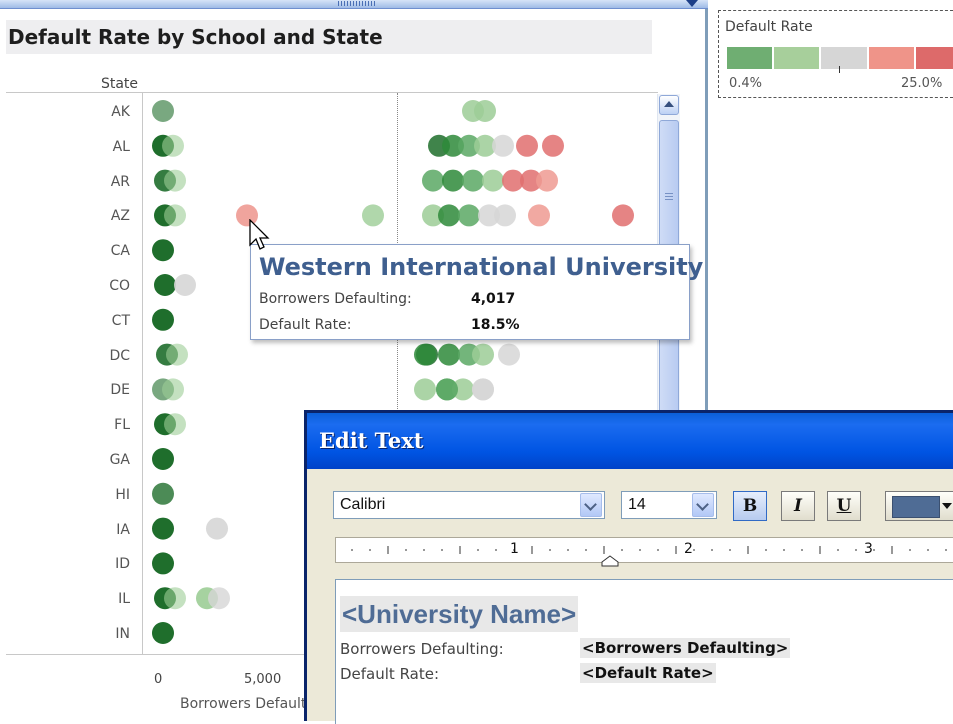  What do you see at coordinates (591, 505) in the screenshot?
I see `font-name-dropdown-button` at bounding box center [591, 505].